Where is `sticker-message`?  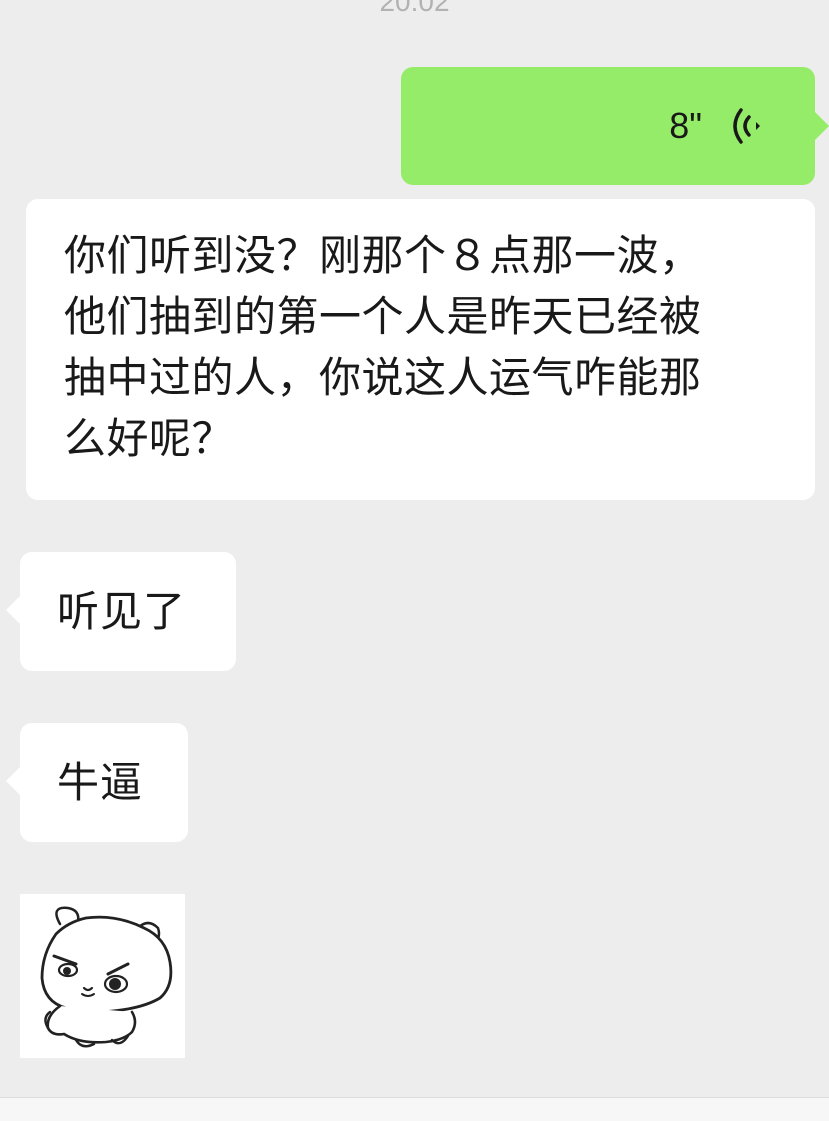
sticker-message is located at coordinates (102, 976).